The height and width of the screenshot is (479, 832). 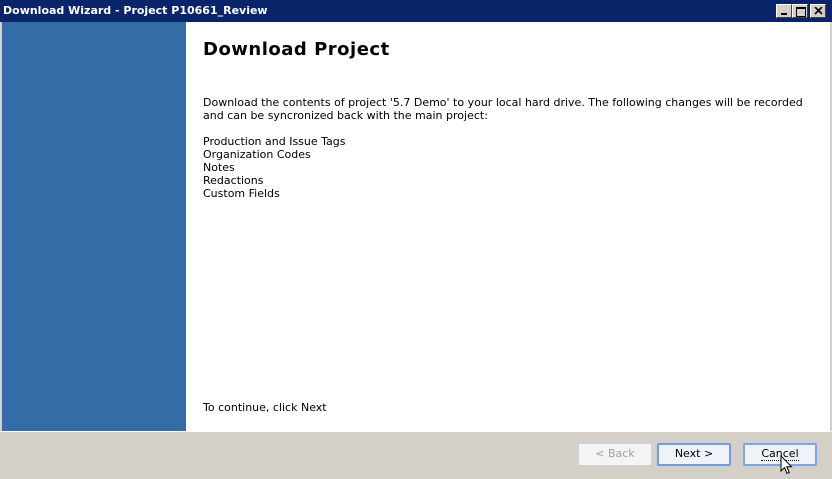 What do you see at coordinates (296, 49) in the screenshot?
I see `page-title: Download Project` at bounding box center [296, 49].